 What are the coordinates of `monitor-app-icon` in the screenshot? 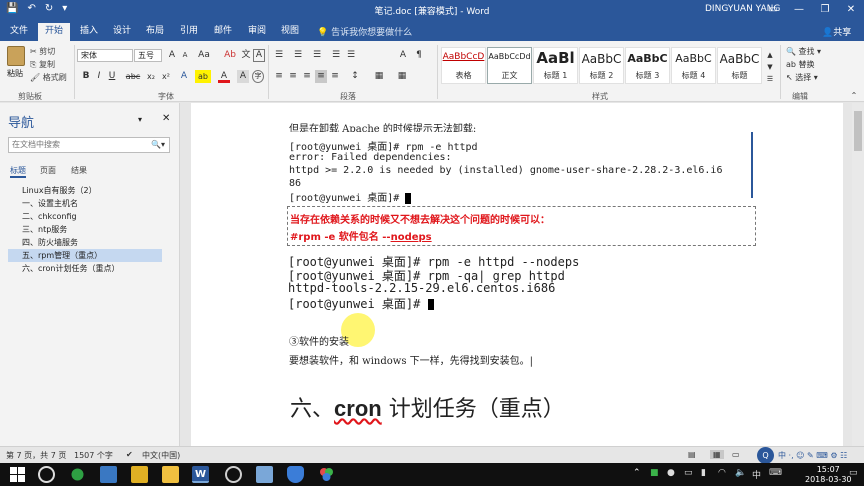 It's located at (108, 474).